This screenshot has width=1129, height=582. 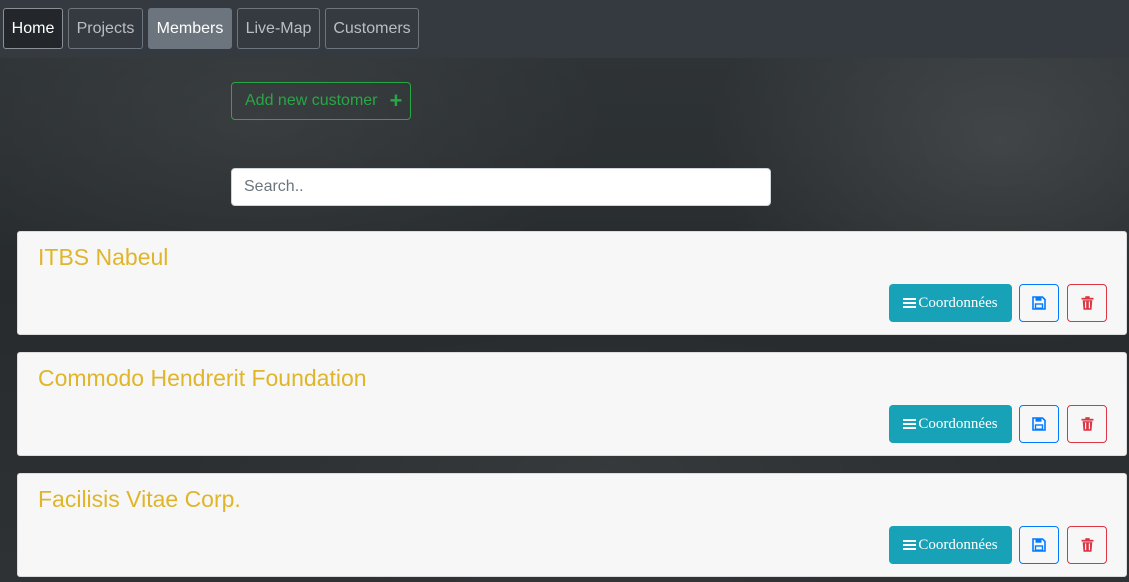 What do you see at coordinates (278, 28) in the screenshot?
I see `nav-live-map-button: Live-Map` at bounding box center [278, 28].